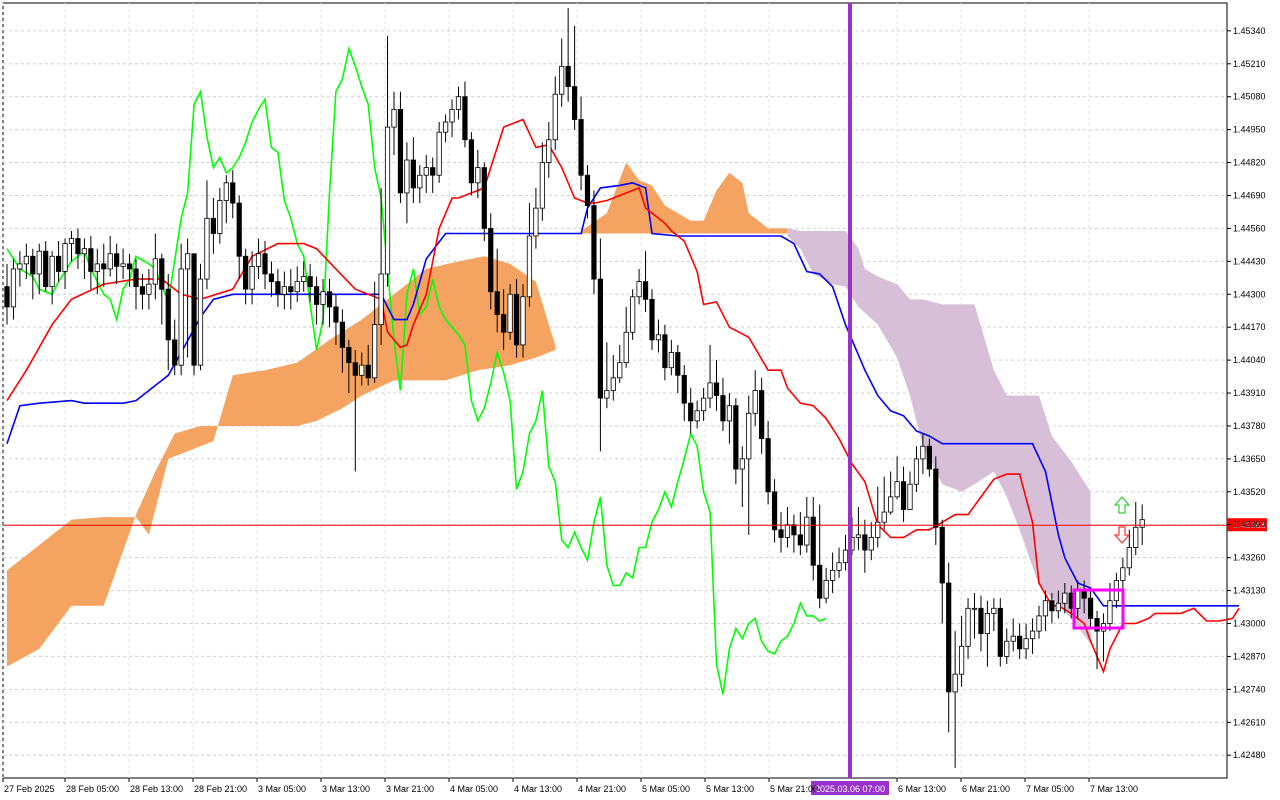  What do you see at coordinates (1050, 789) in the screenshot?
I see `x-tick-label: 7 Mar 05:00` at bounding box center [1050, 789].